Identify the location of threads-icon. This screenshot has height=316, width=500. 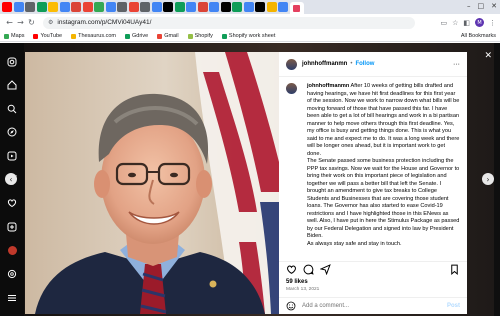
(12, 274).